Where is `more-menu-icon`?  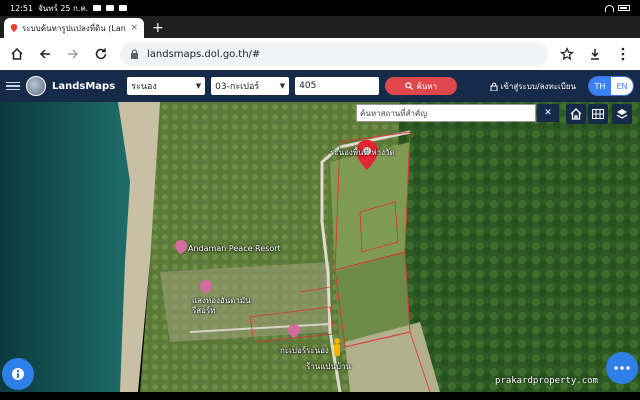 more-menu-icon is located at coordinates (623, 54).